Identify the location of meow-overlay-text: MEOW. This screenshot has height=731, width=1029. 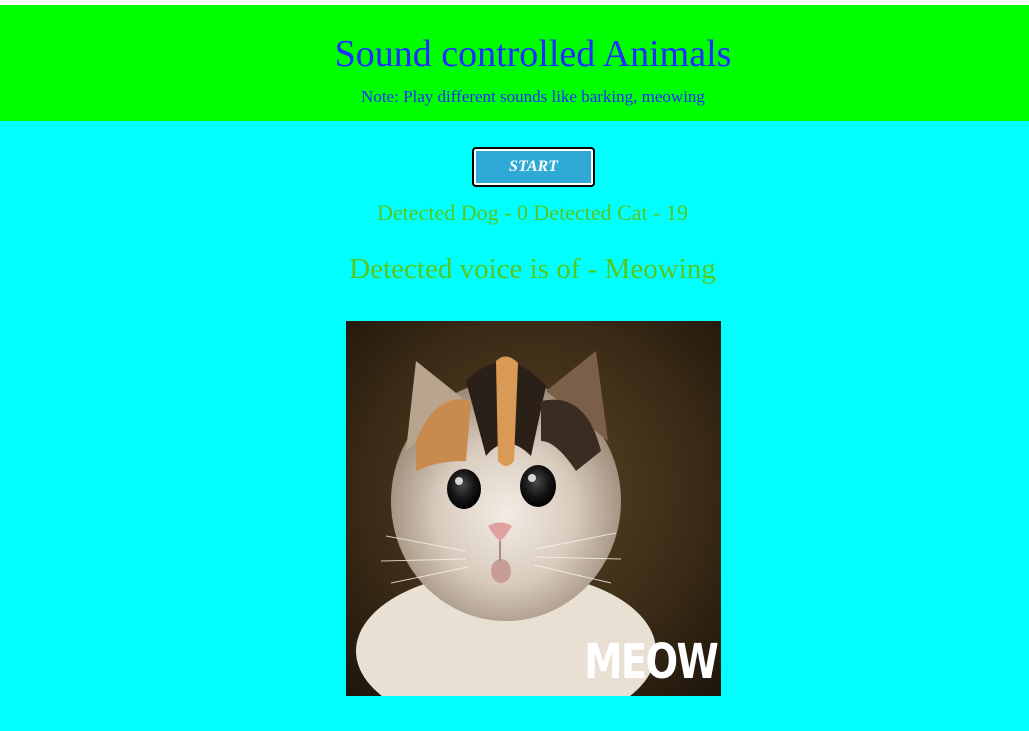
(651, 662).